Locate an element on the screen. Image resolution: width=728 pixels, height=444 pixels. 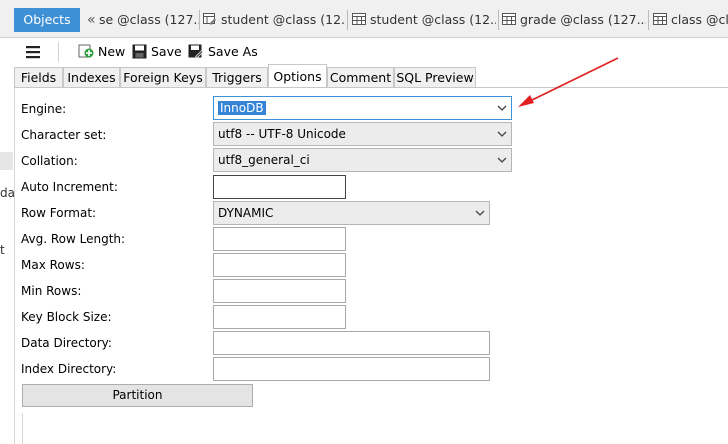
key-block-size-input is located at coordinates (279, 317).